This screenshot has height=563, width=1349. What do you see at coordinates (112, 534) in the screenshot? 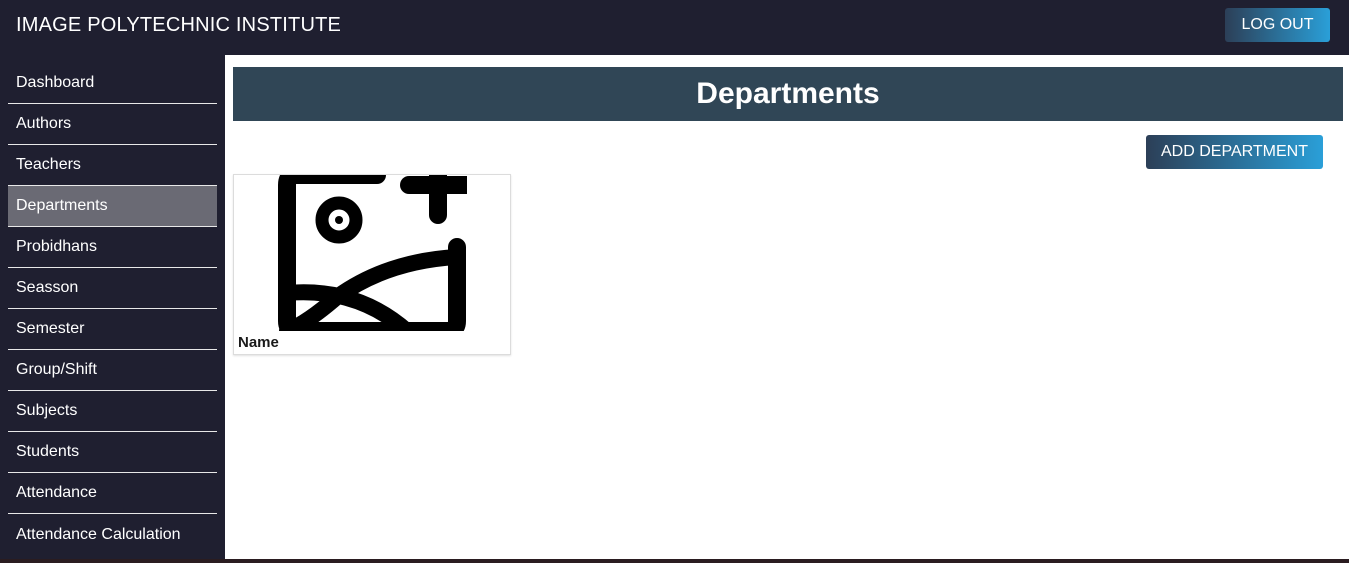
I see `sidebar-item-attendance-calculation: Attendance Calculation` at bounding box center [112, 534].